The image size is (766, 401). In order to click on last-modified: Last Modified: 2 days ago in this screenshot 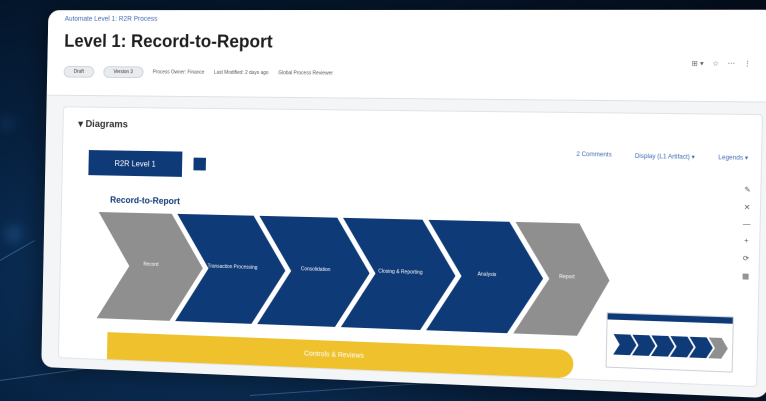, I will do `click(241, 73)`.